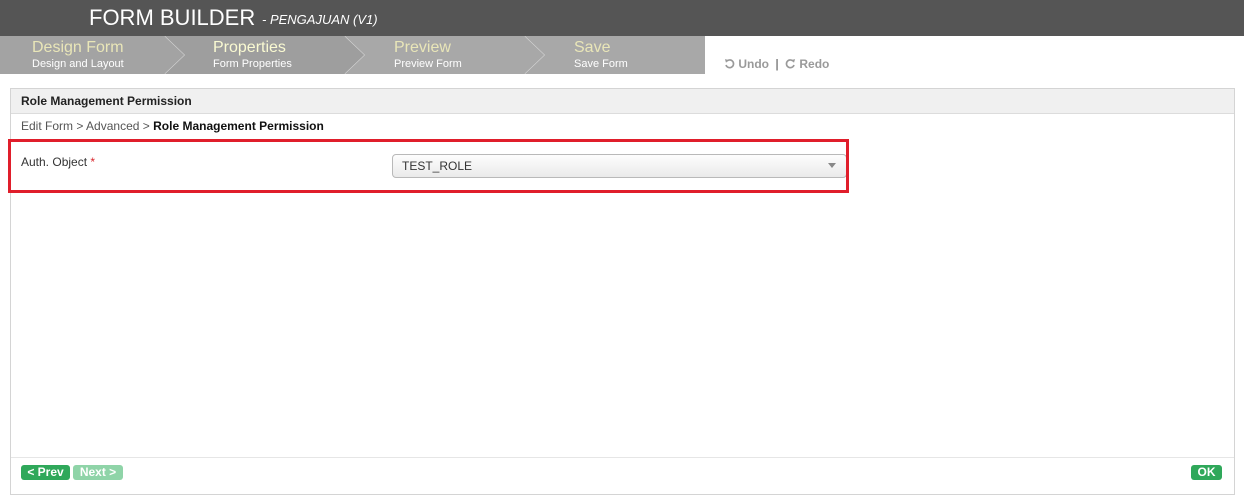 This screenshot has height=500, width=1244. Describe the element at coordinates (98, 472) in the screenshot. I see `next-button: Next >` at that location.